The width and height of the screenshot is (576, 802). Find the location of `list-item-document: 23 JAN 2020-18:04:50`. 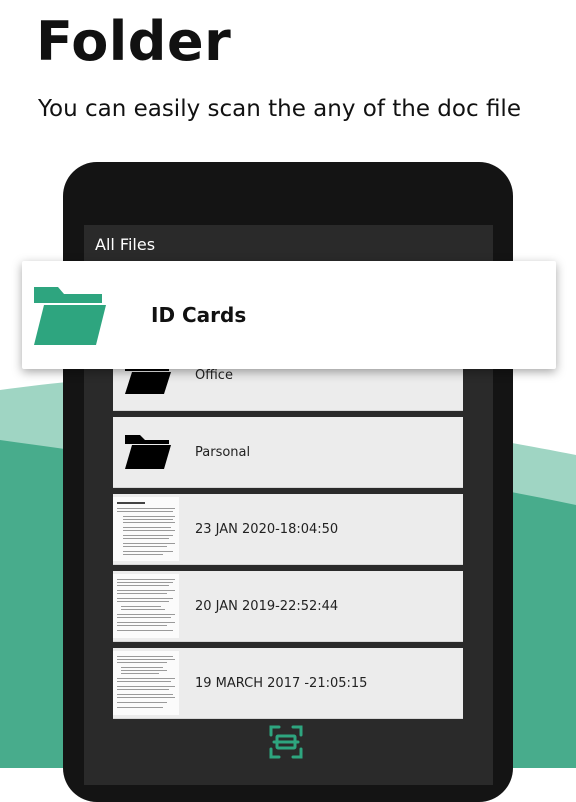

list-item-document: 23 JAN 2020-18:04:50 is located at coordinates (288, 529).